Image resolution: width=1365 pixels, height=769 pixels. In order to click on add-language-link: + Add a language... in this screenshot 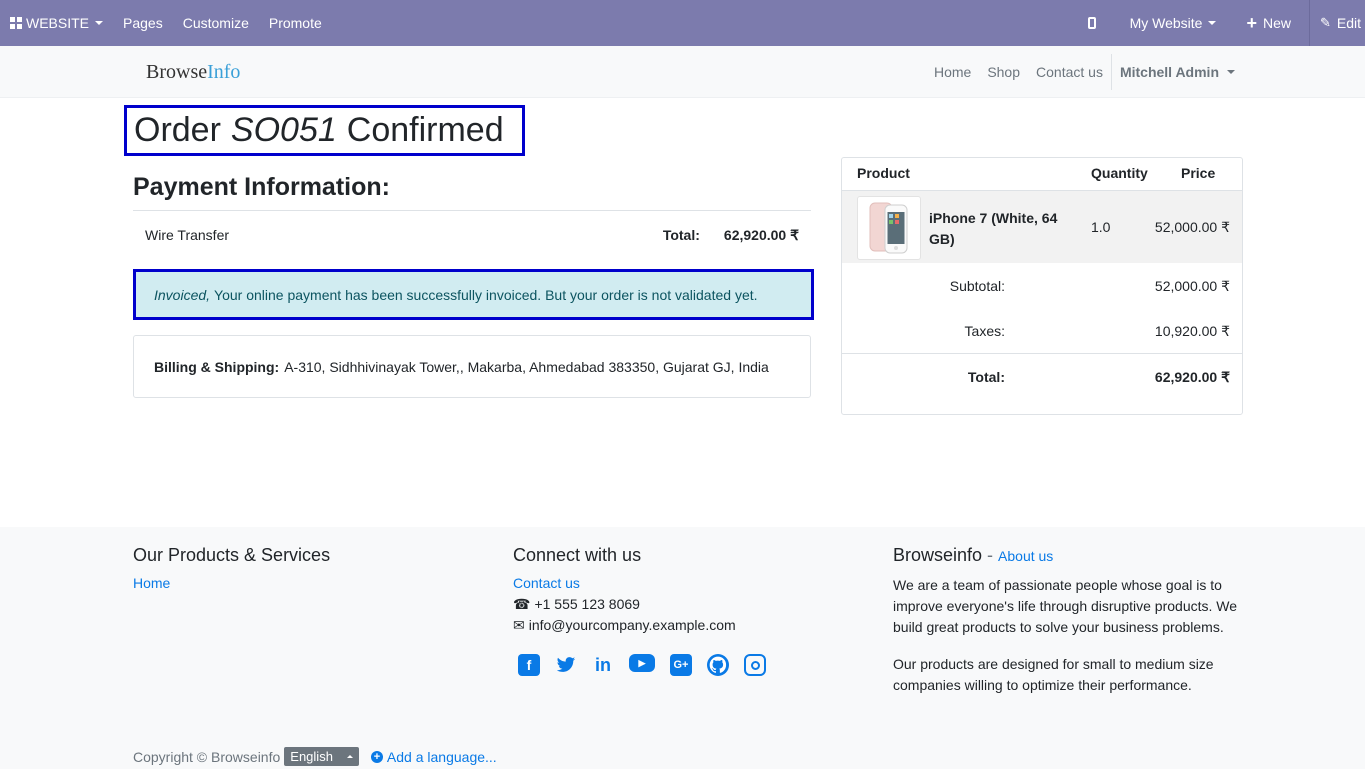, I will do `click(433, 756)`.